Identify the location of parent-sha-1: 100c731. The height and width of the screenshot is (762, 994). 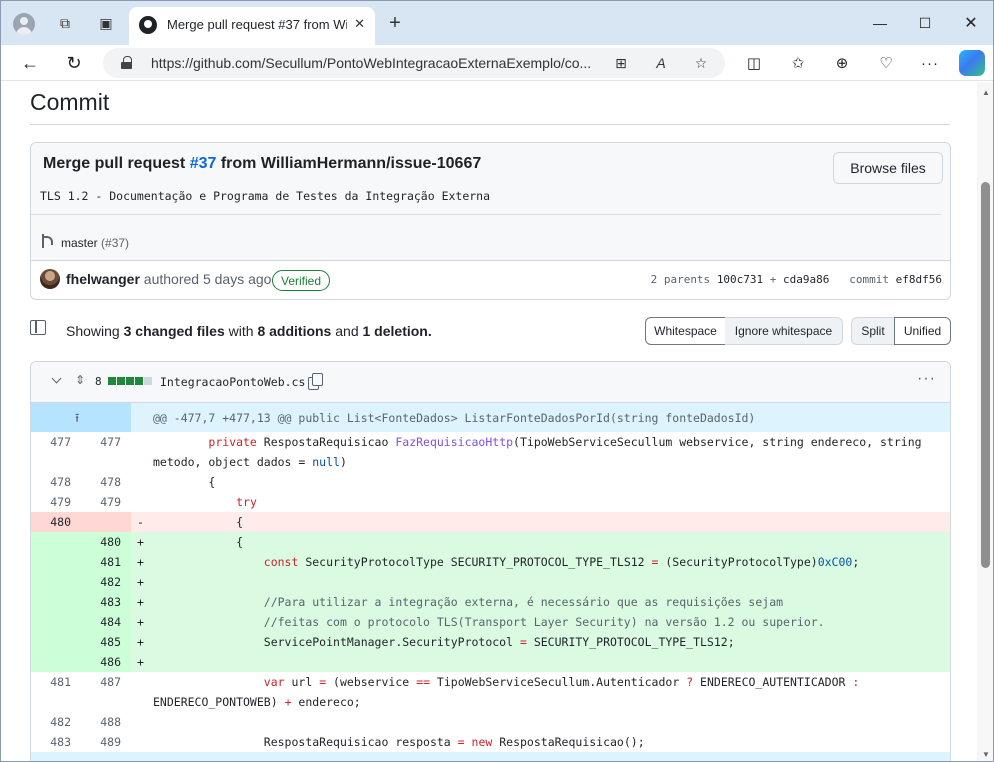
(740, 279).